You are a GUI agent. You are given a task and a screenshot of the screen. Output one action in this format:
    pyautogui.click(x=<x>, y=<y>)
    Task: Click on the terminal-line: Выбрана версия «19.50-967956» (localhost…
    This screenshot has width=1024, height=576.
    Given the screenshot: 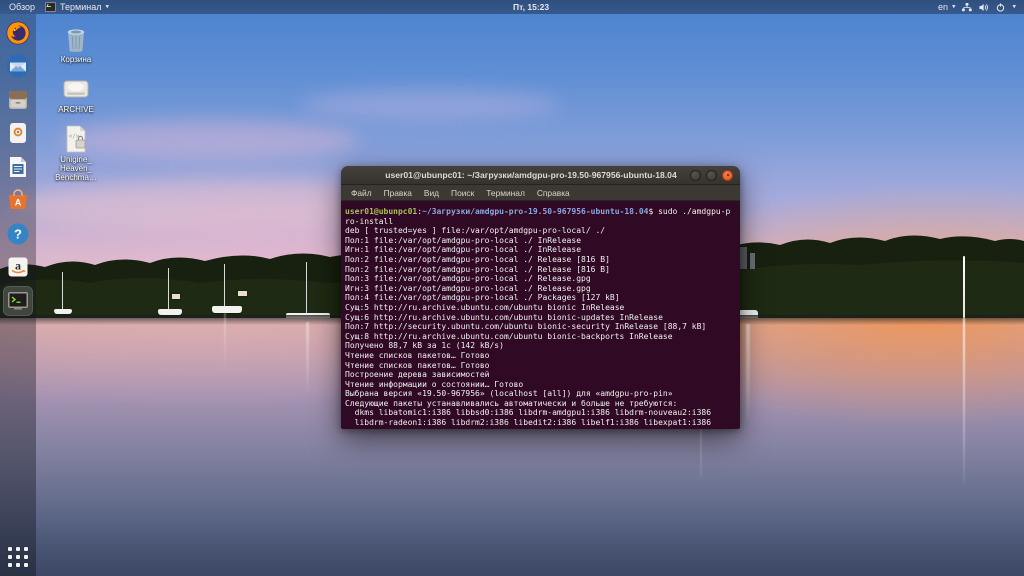 What is the action you would take?
    pyautogui.click(x=509, y=394)
    